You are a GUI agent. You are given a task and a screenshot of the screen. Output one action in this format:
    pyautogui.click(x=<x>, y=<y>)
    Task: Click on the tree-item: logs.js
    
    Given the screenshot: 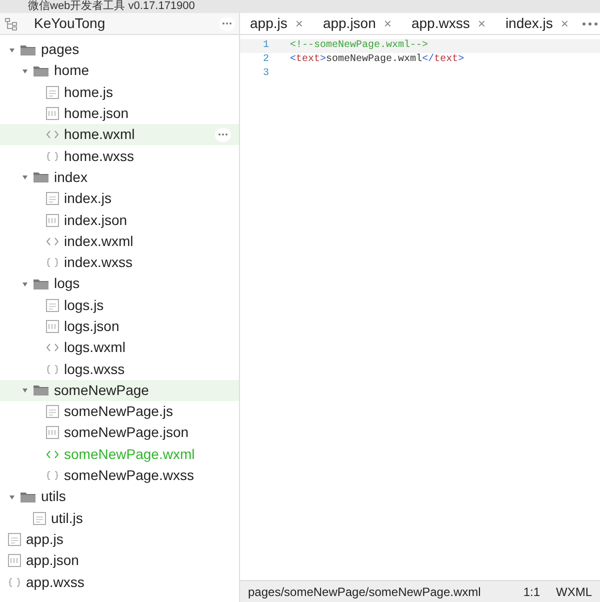 What is the action you would take?
    pyautogui.click(x=119, y=305)
    